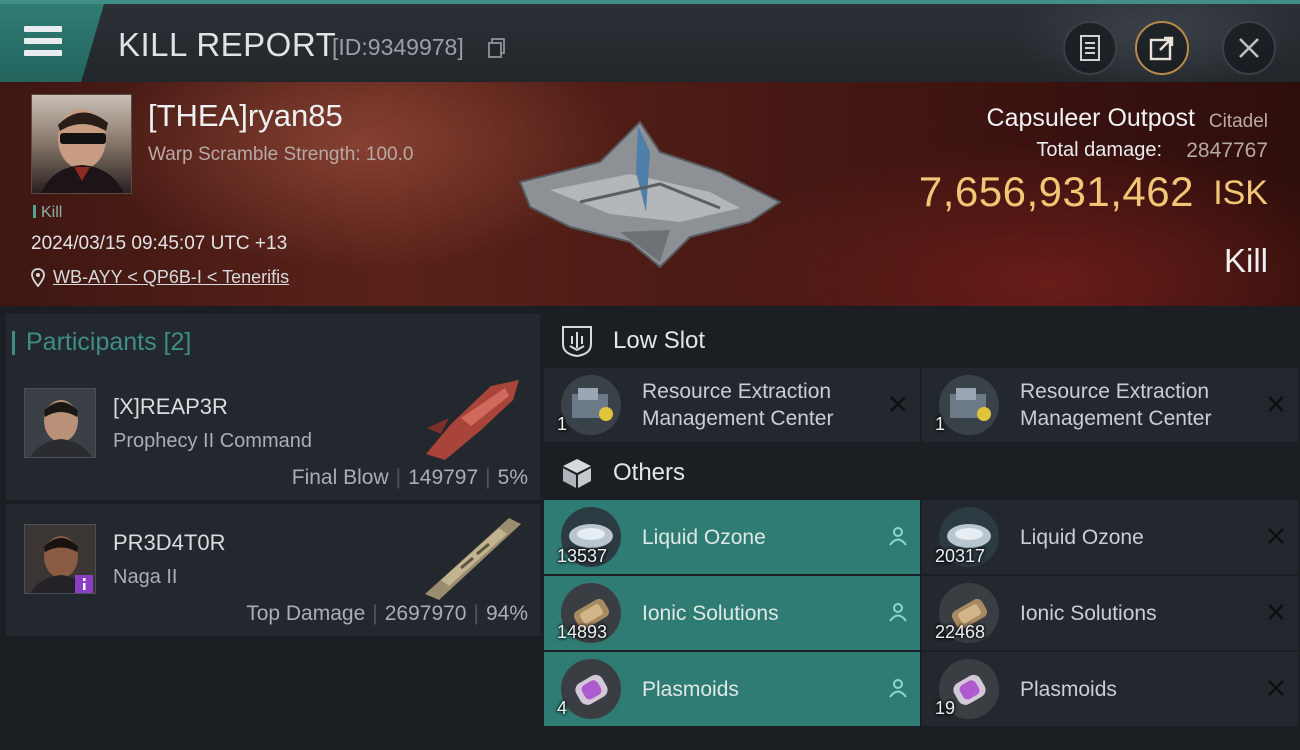 This screenshot has width=1300, height=750. What do you see at coordinates (159, 243) in the screenshot?
I see `kill-timestamp: 2024/03/15 09:45:07 UTC +13` at bounding box center [159, 243].